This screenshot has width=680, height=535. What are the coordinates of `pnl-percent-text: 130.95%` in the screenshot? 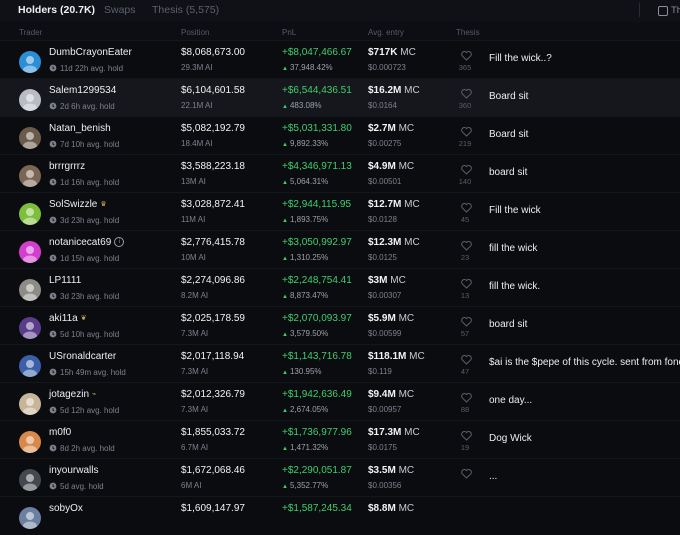 It's located at (305, 371).